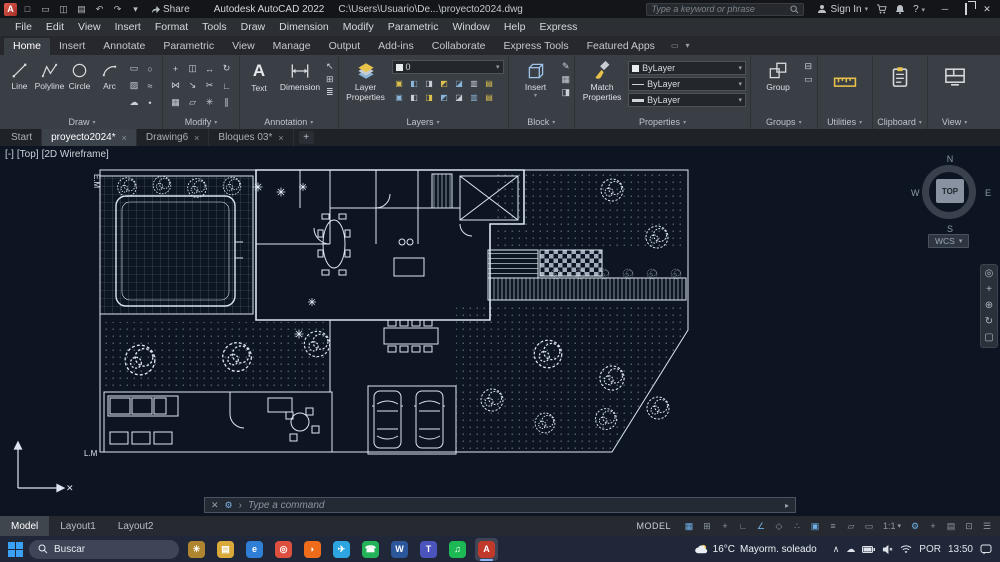  Describe the element at coordinates (933, 526) in the screenshot. I see `annotation-monitor-toggle: +` at that location.